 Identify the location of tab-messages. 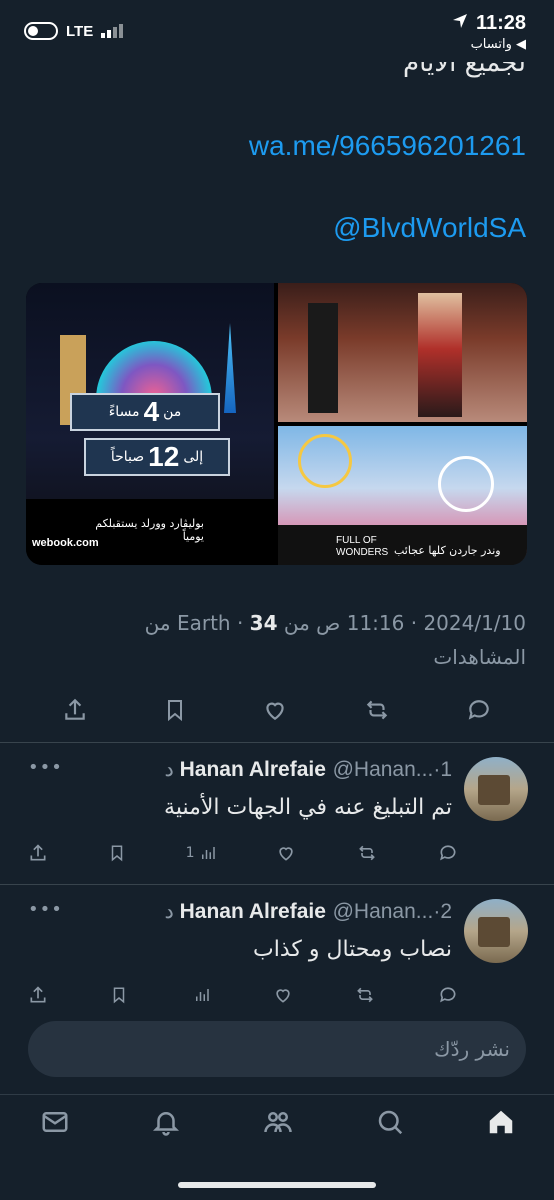
(55, 1122).